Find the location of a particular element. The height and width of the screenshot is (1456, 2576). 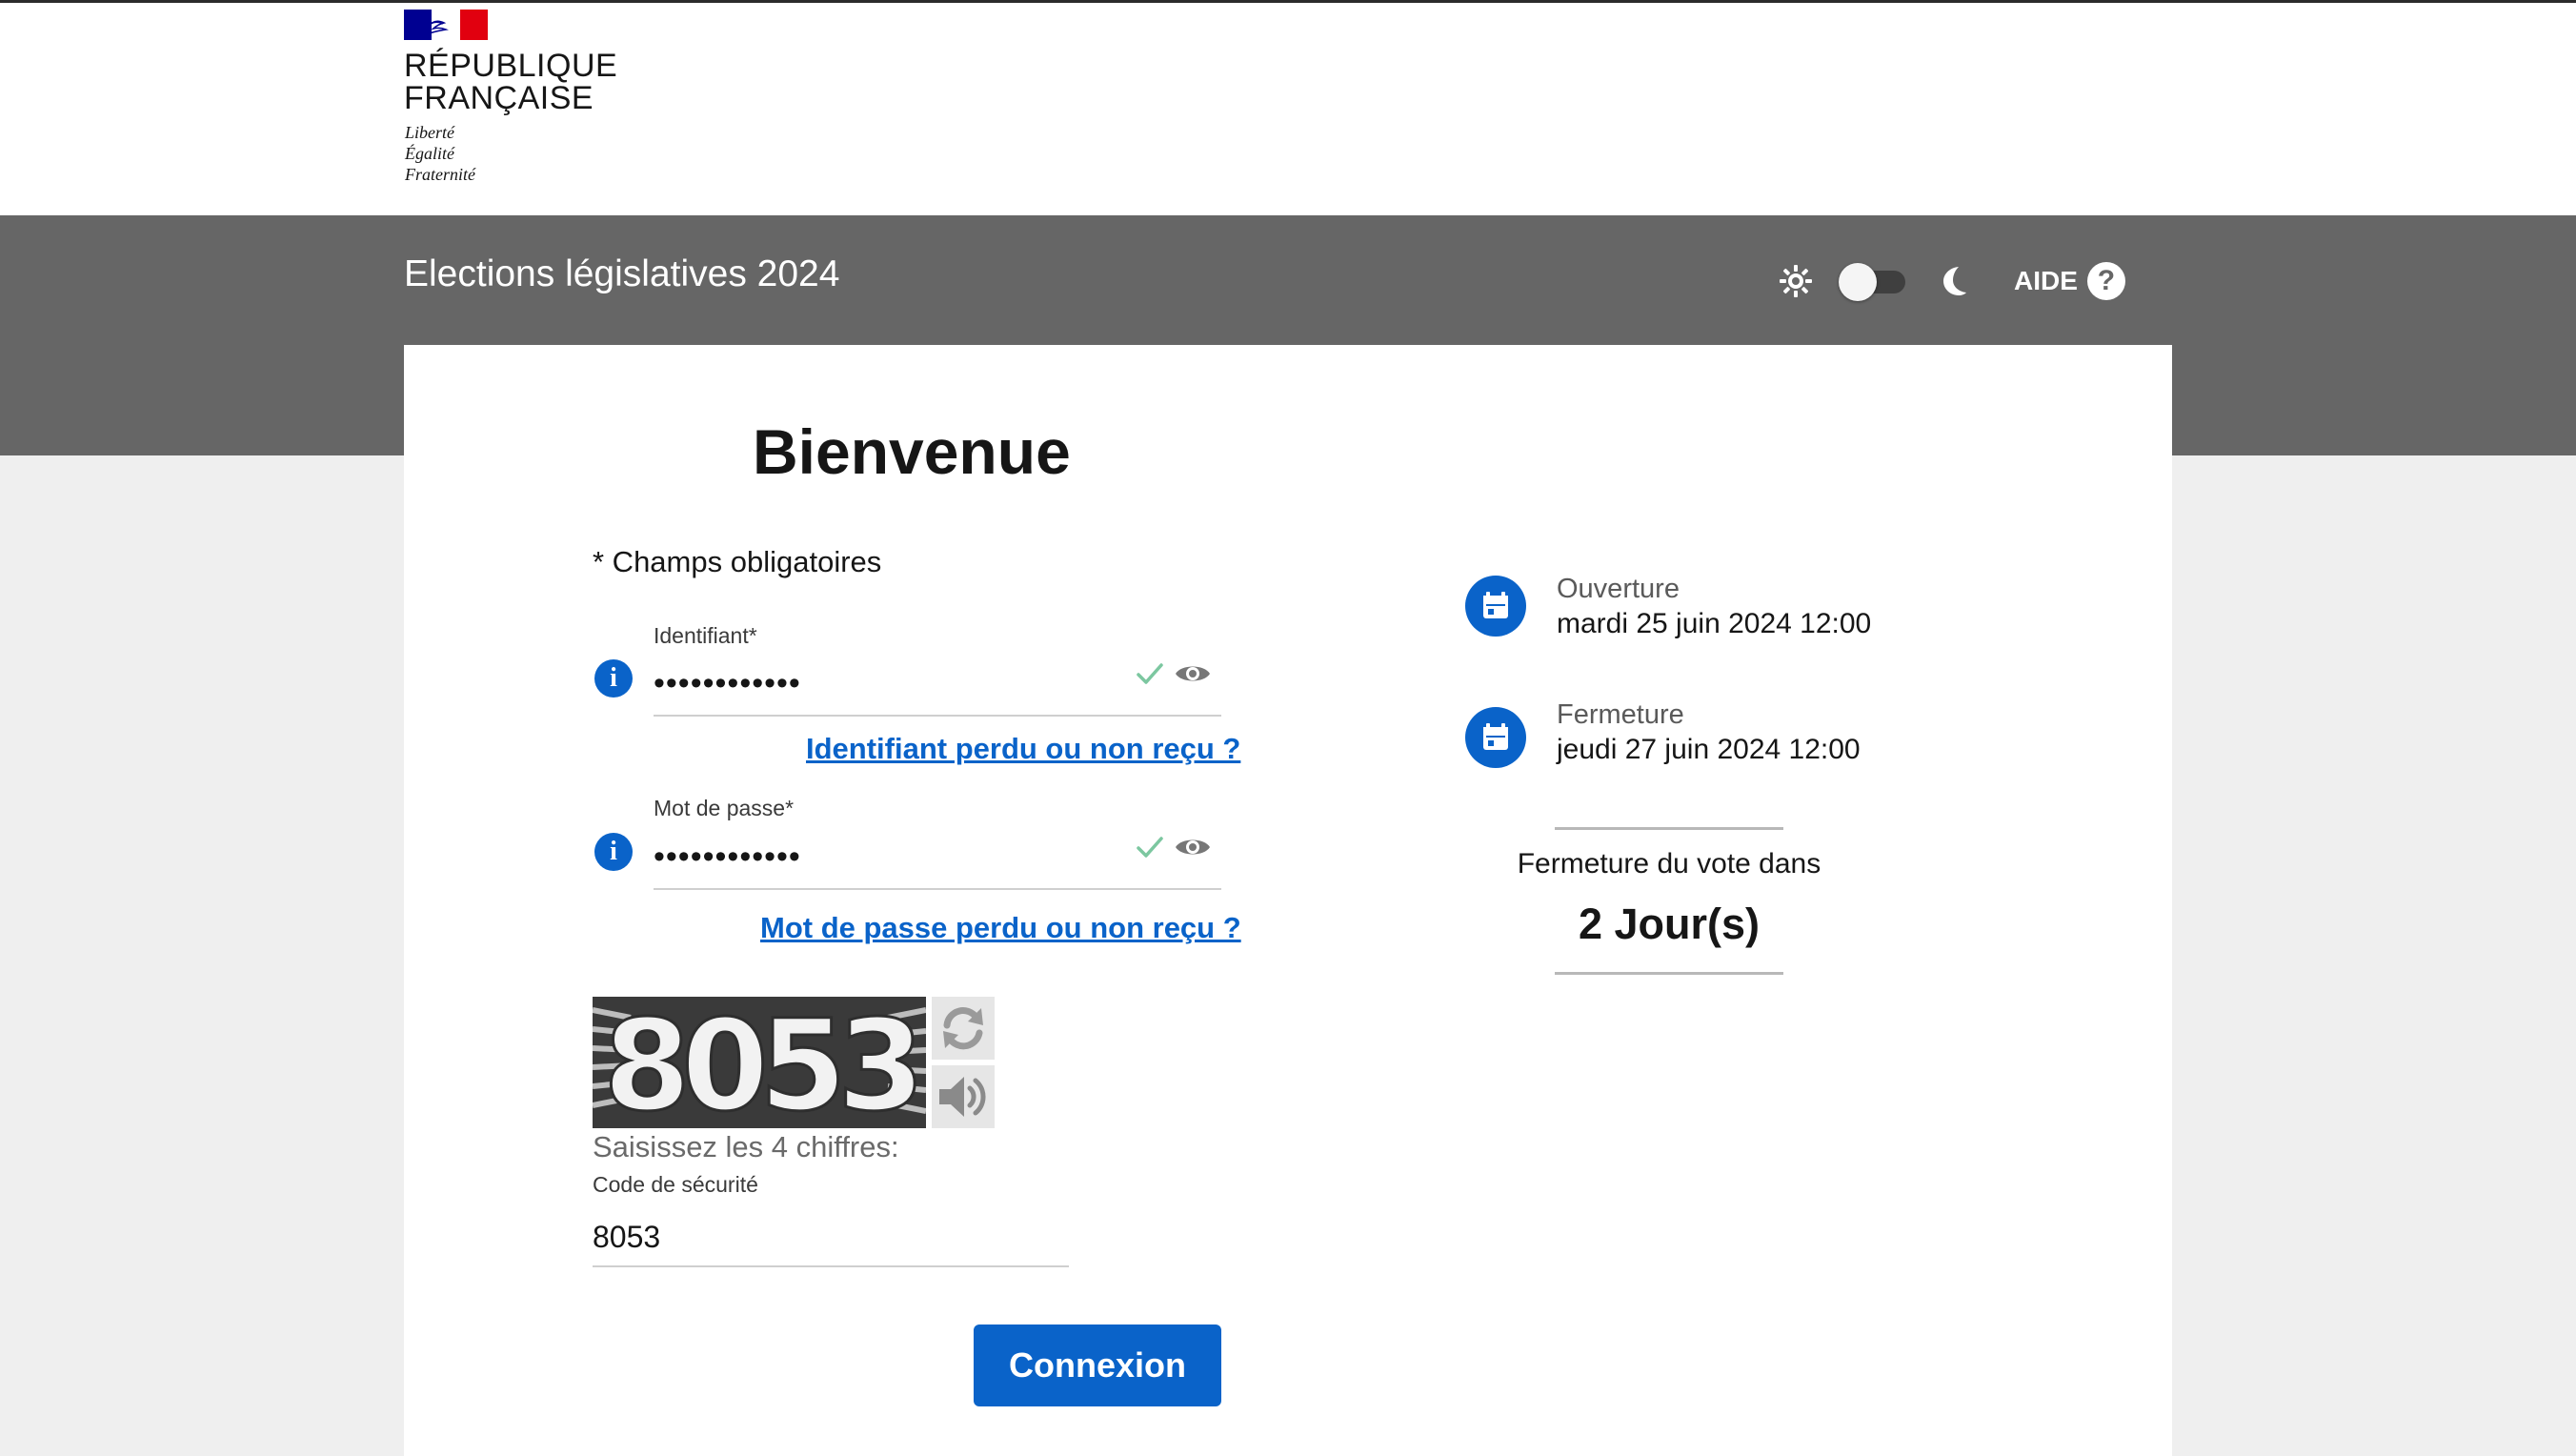

opening-label: Ouverture is located at coordinates (1619, 589).